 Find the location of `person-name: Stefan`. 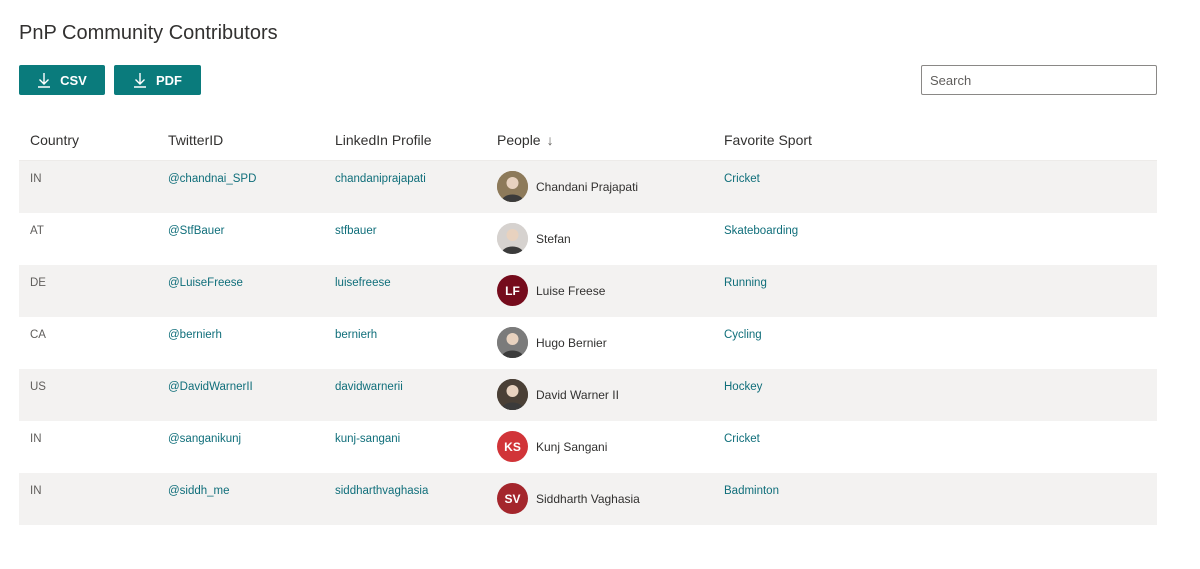

person-name: Stefan is located at coordinates (553, 238).